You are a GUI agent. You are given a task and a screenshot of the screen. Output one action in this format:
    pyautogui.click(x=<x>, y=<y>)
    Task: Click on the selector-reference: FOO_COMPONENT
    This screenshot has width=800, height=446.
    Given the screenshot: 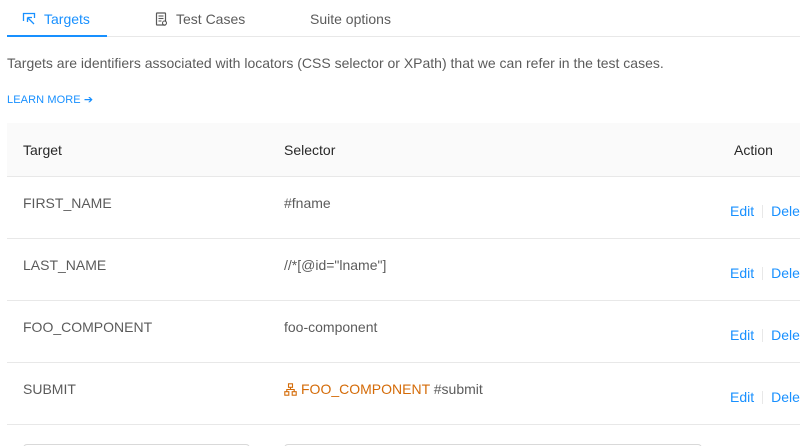 What is the action you would take?
    pyautogui.click(x=357, y=389)
    